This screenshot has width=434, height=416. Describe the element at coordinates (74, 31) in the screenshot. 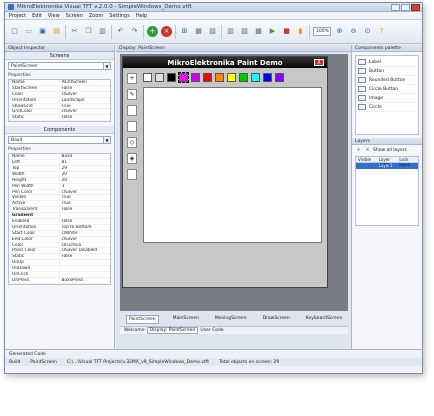

I see `cut-icon: ✂` at that location.